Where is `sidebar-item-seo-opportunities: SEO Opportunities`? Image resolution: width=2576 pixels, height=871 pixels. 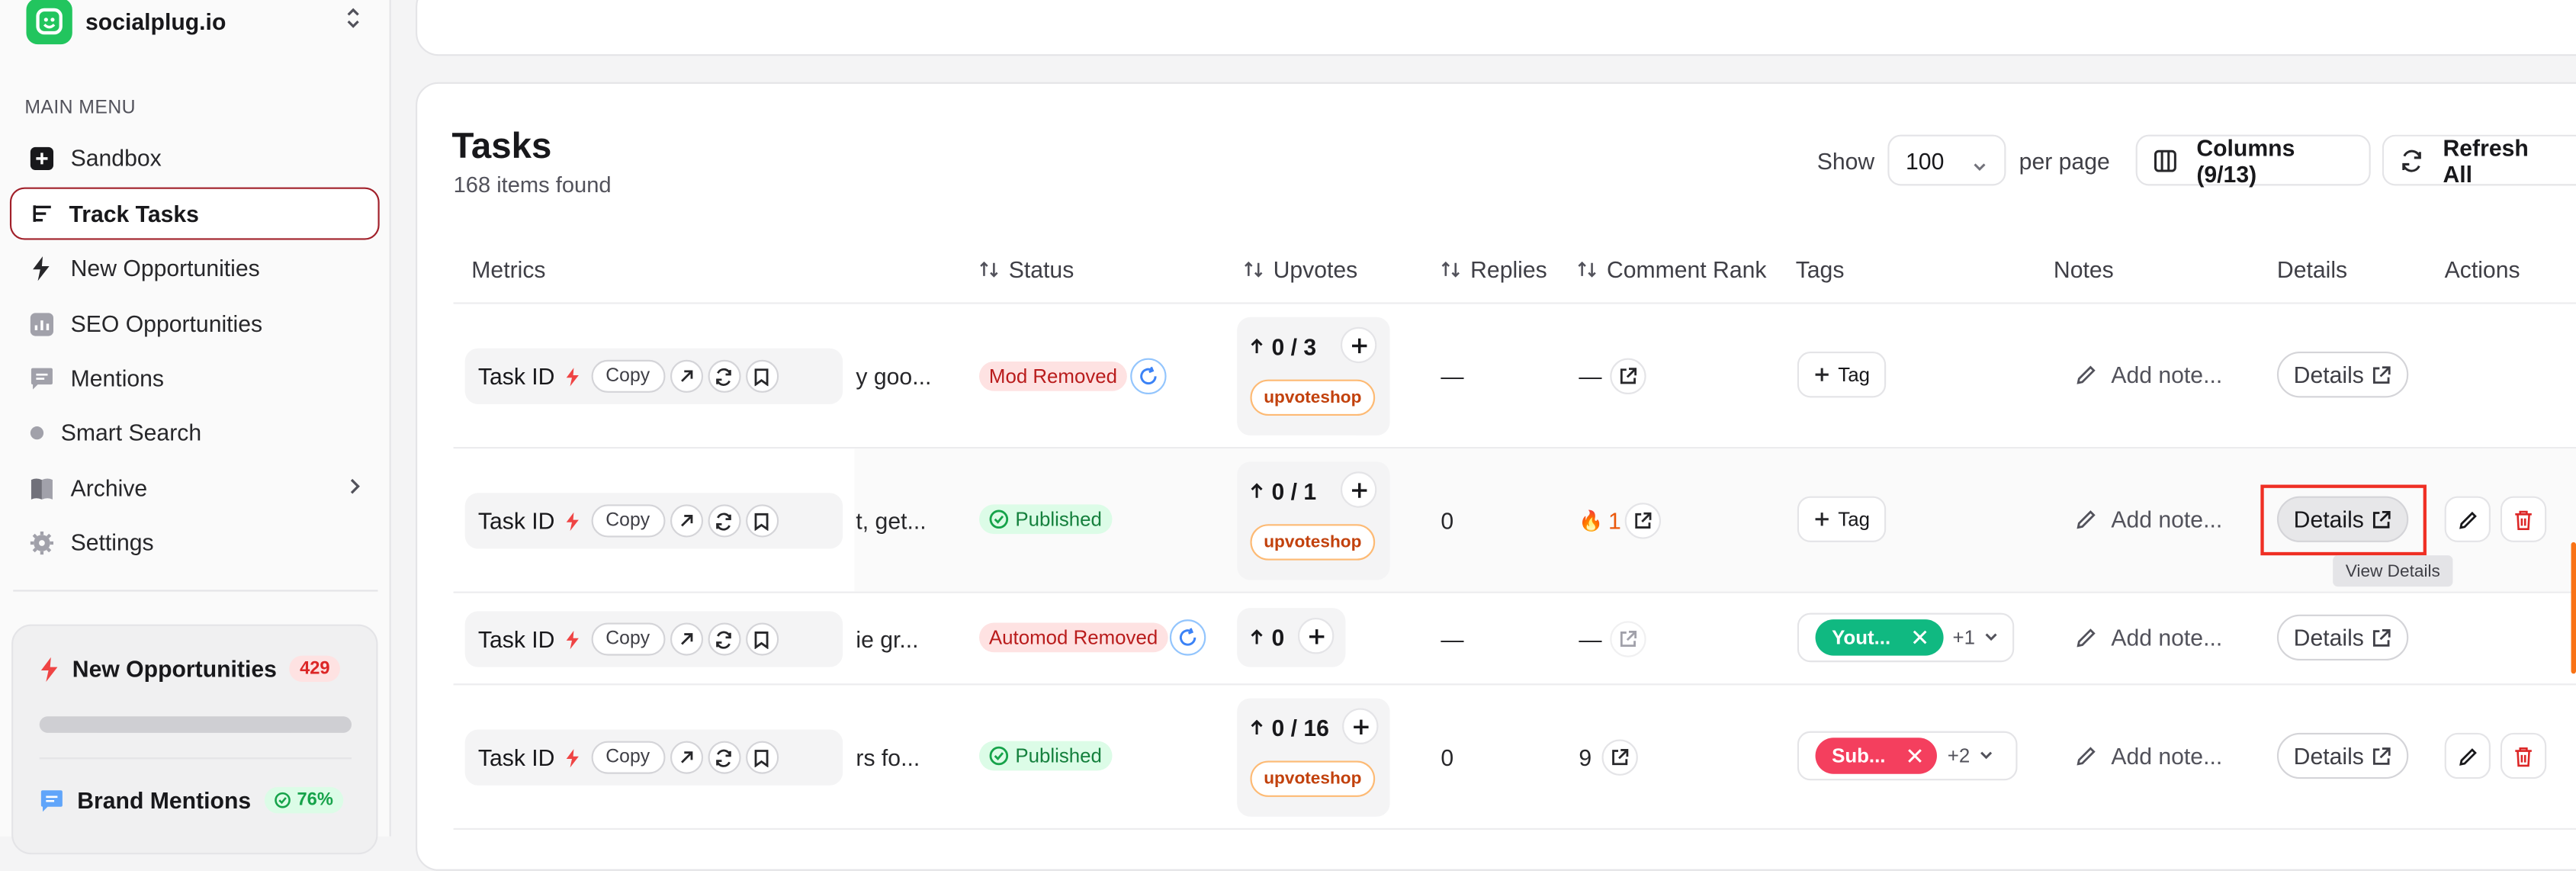 sidebar-item-seo-opportunities: SEO Opportunities is located at coordinates (195, 323).